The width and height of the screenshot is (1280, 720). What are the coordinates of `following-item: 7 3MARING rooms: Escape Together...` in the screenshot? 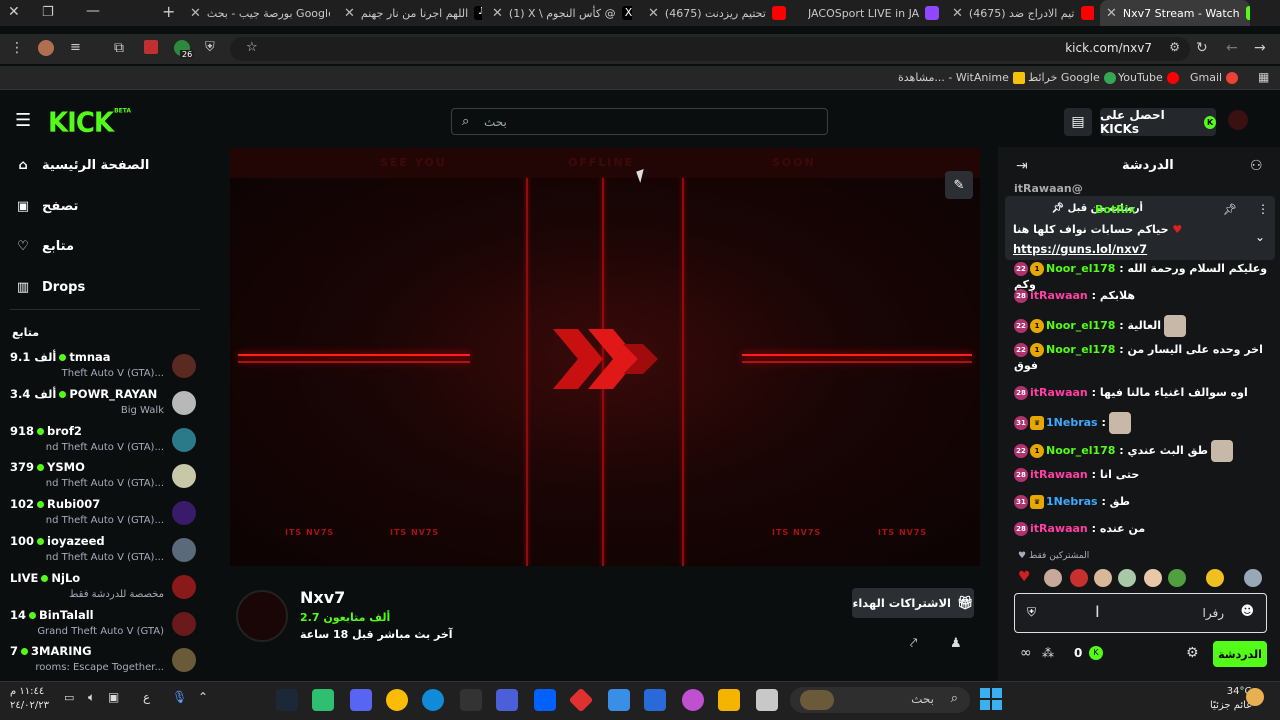 It's located at (105, 662).